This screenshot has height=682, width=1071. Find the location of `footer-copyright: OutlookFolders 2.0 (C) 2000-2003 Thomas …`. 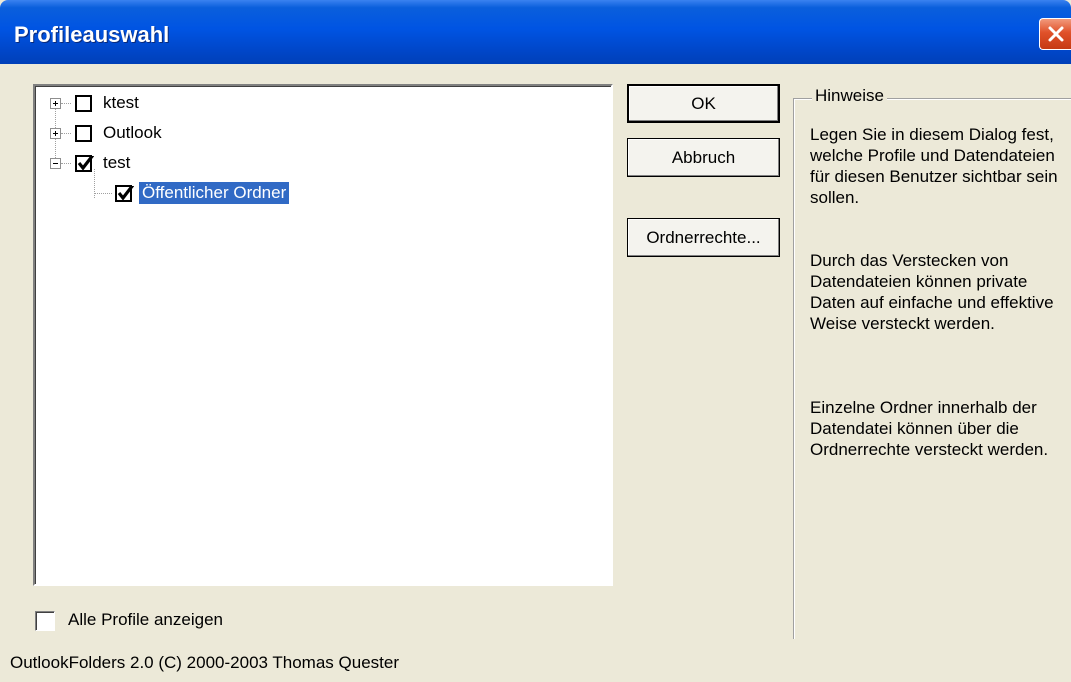

footer-copyright: OutlookFolders 2.0 (C) 2000-2003 Thomas … is located at coordinates (204, 662).